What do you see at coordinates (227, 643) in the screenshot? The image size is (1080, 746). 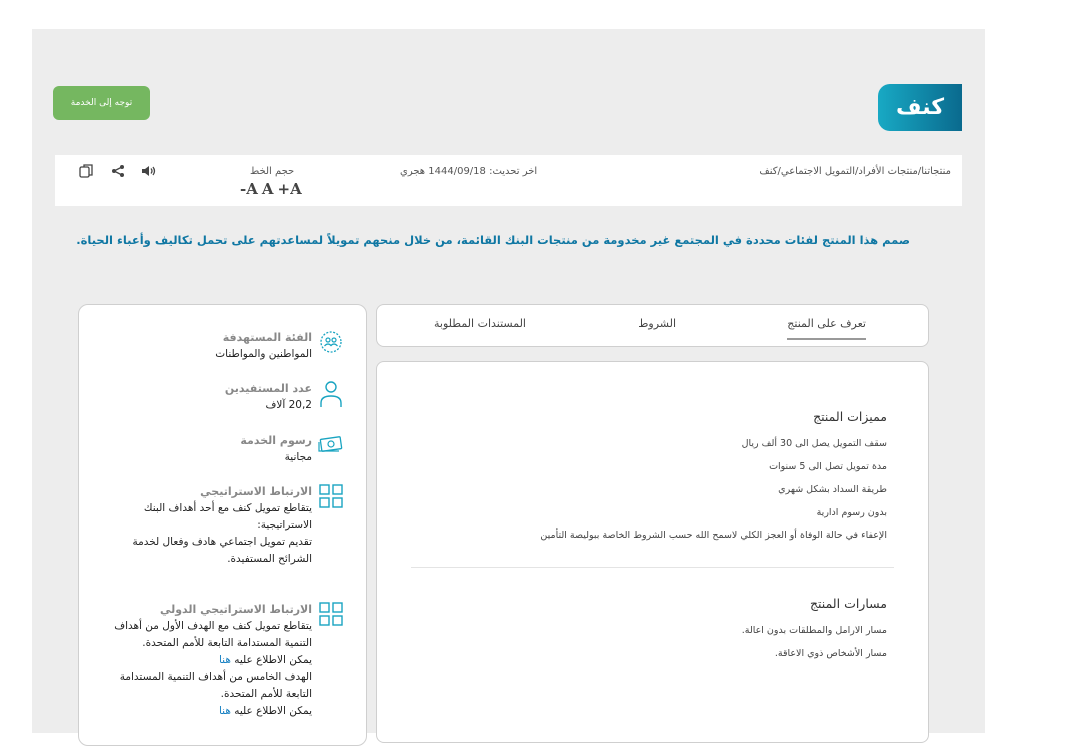 I see `international-link-line: التنمية المستدامة التابعة للأمم المتحدة.` at bounding box center [227, 643].